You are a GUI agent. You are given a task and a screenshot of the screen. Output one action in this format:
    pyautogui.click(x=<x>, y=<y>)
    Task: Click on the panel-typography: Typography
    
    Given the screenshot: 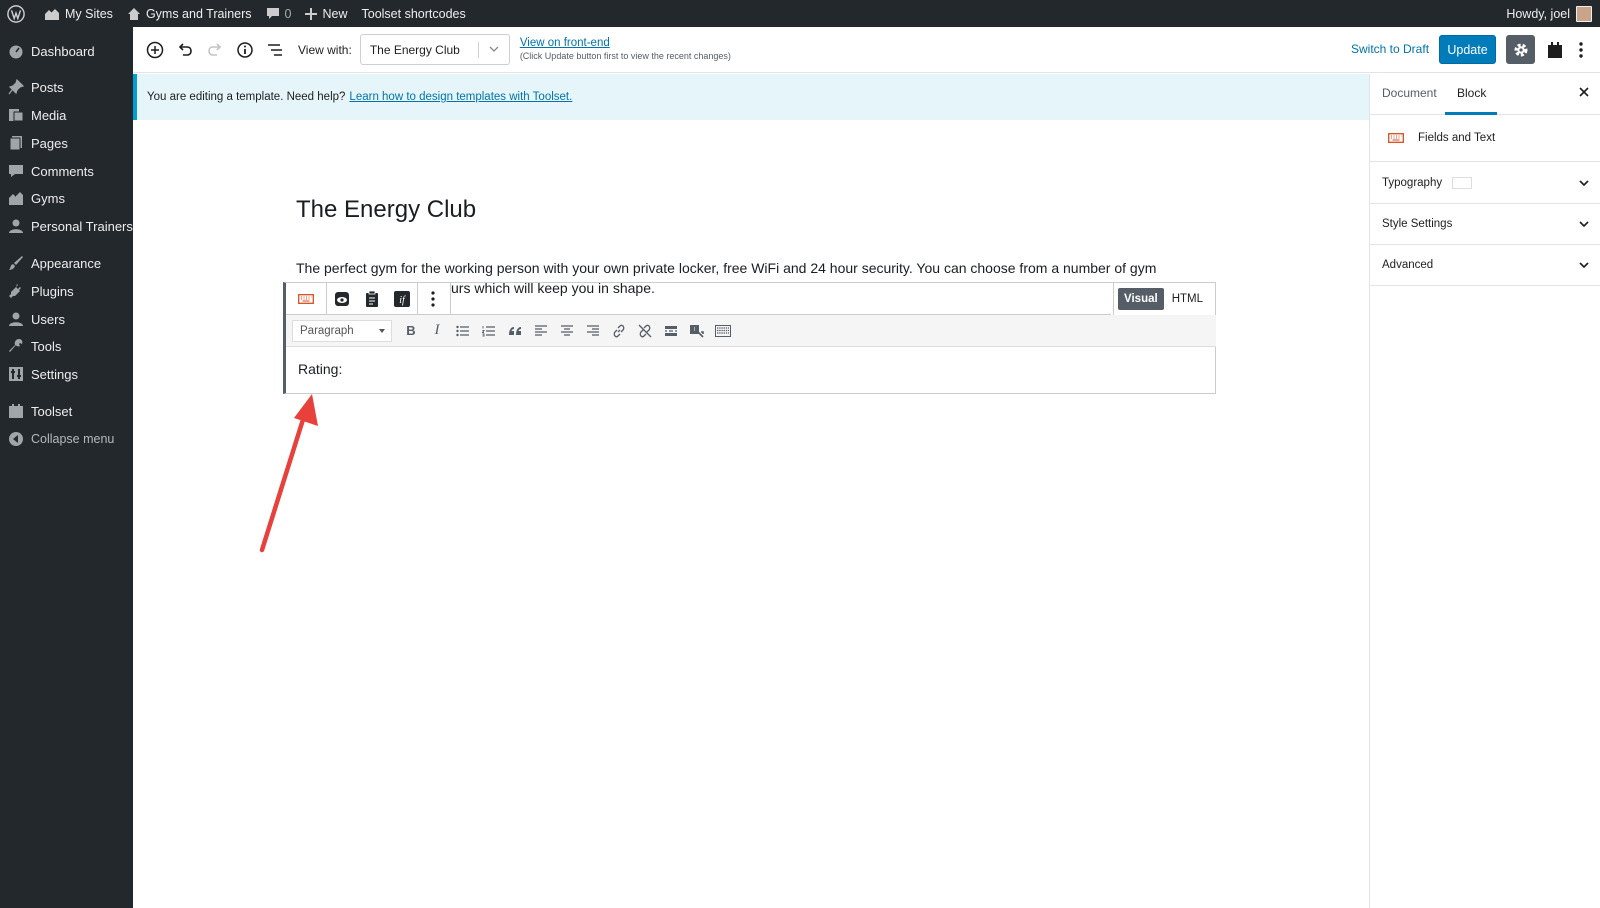 What is the action you would take?
    pyautogui.click(x=1485, y=183)
    